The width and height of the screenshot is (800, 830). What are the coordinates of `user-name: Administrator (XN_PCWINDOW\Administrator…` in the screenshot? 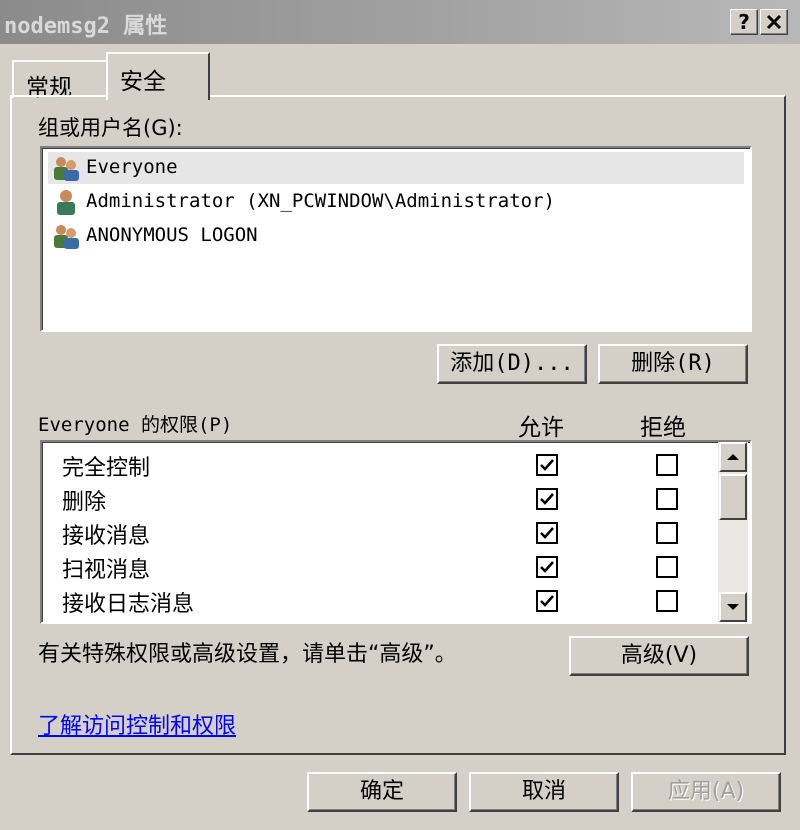 It's located at (320, 201).